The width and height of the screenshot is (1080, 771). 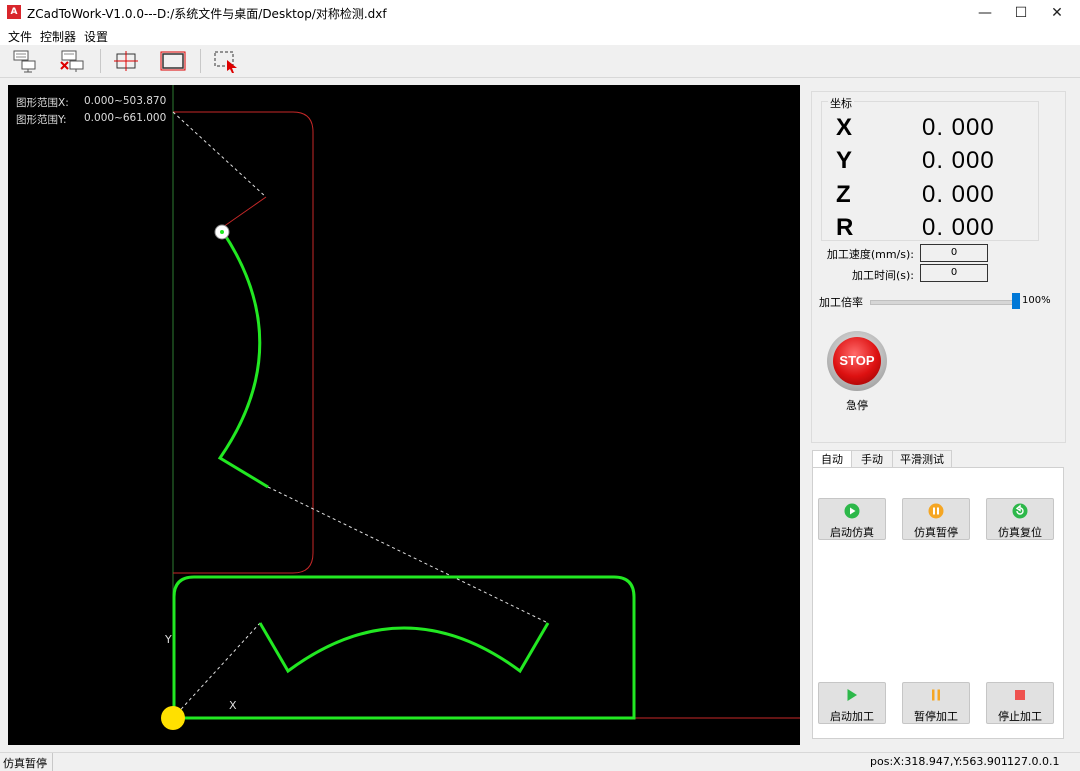 I want to click on play-circle-icon, so click(x=852, y=511).